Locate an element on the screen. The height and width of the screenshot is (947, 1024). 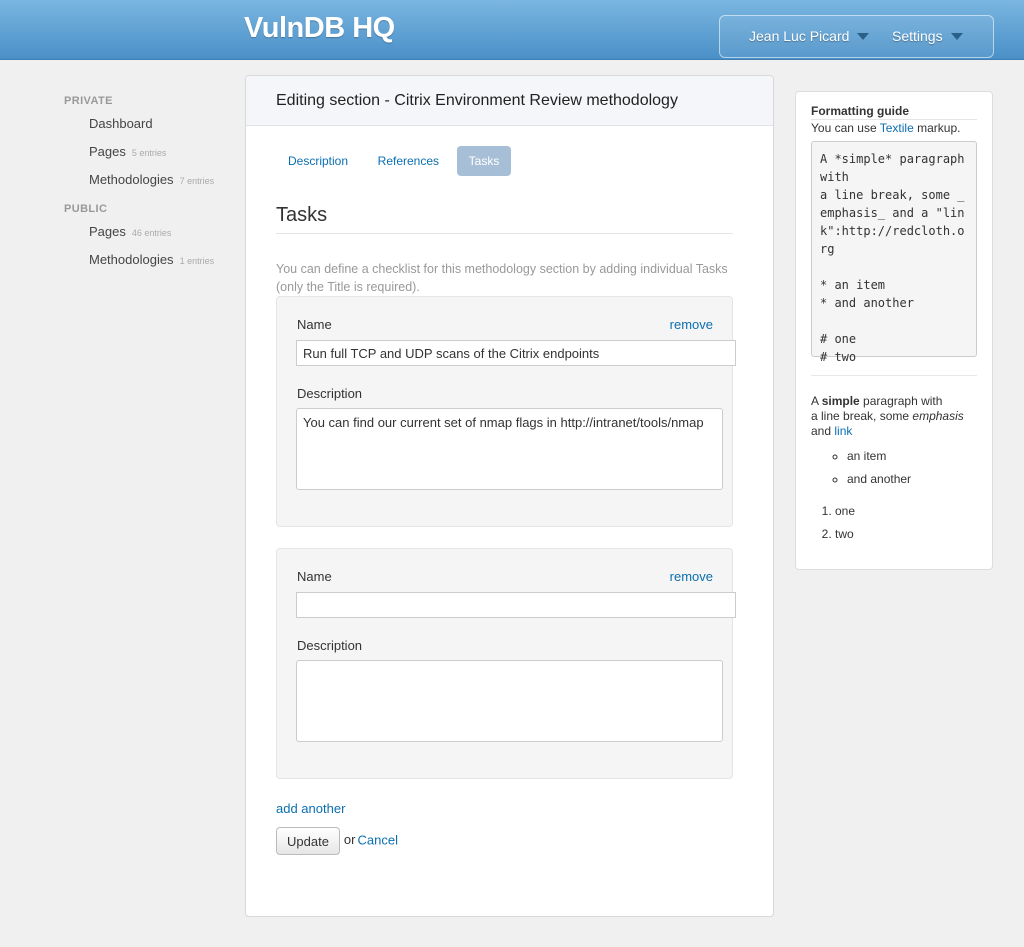
form-actions: Update or Cancel is located at coordinates (337, 841).